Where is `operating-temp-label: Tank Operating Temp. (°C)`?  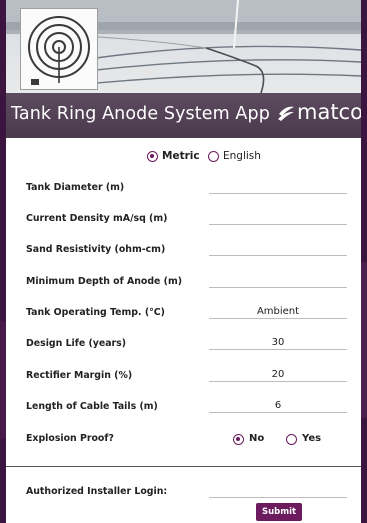 operating-temp-label: Tank Operating Temp. (°C) is located at coordinates (95, 312).